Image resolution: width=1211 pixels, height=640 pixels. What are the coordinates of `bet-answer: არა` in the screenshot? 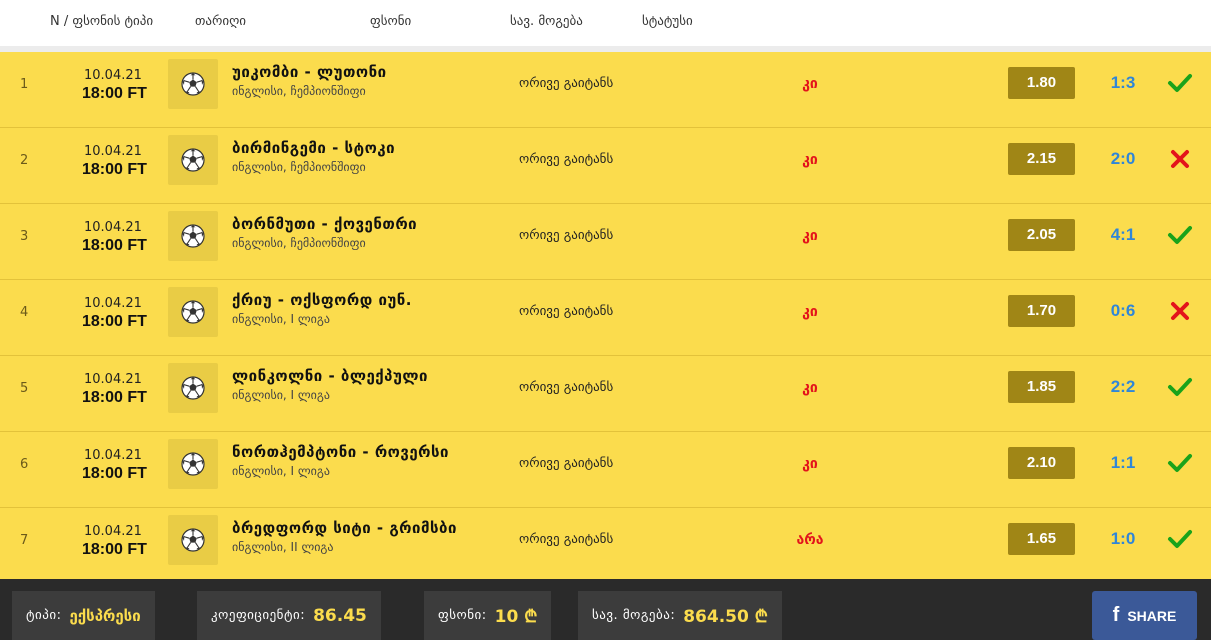 It's located at (810, 540).